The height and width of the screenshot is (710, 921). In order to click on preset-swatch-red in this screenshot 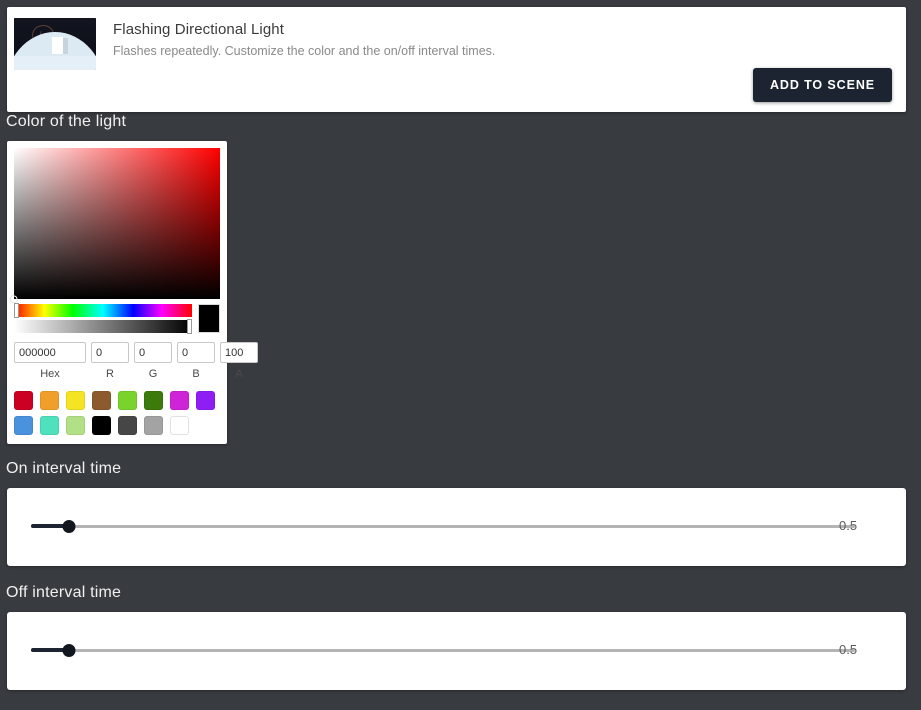, I will do `click(23, 400)`.